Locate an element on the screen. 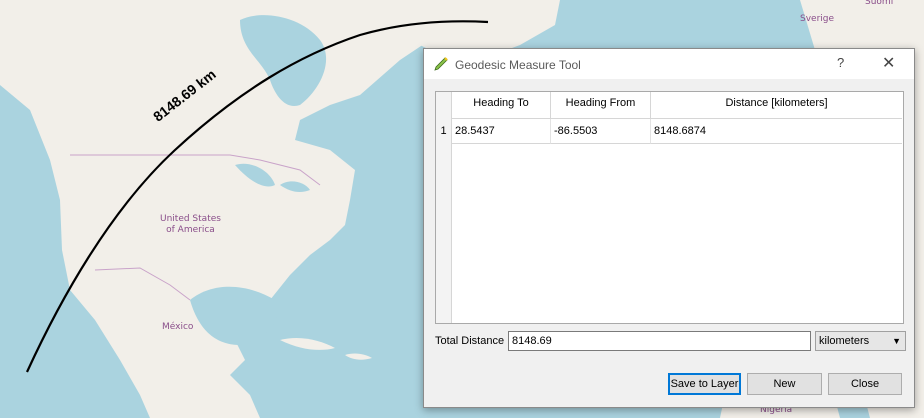 This screenshot has height=418, width=924. units-selected-value: kilometers is located at coordinates (844, 341).